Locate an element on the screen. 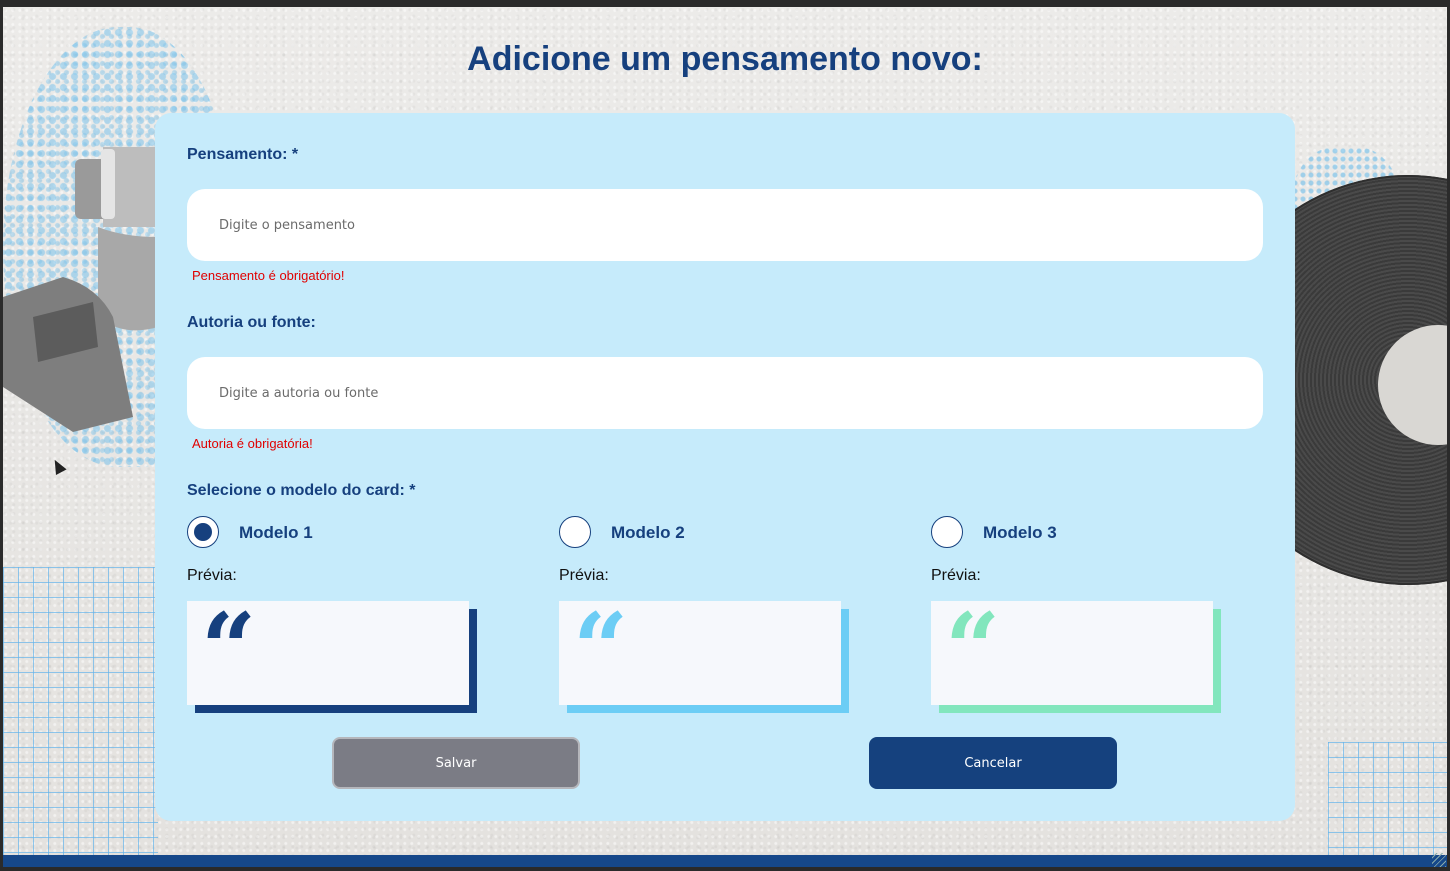  model-option-3: Modelo 3 Prévia: “ is located at coordinates (1081, 616).